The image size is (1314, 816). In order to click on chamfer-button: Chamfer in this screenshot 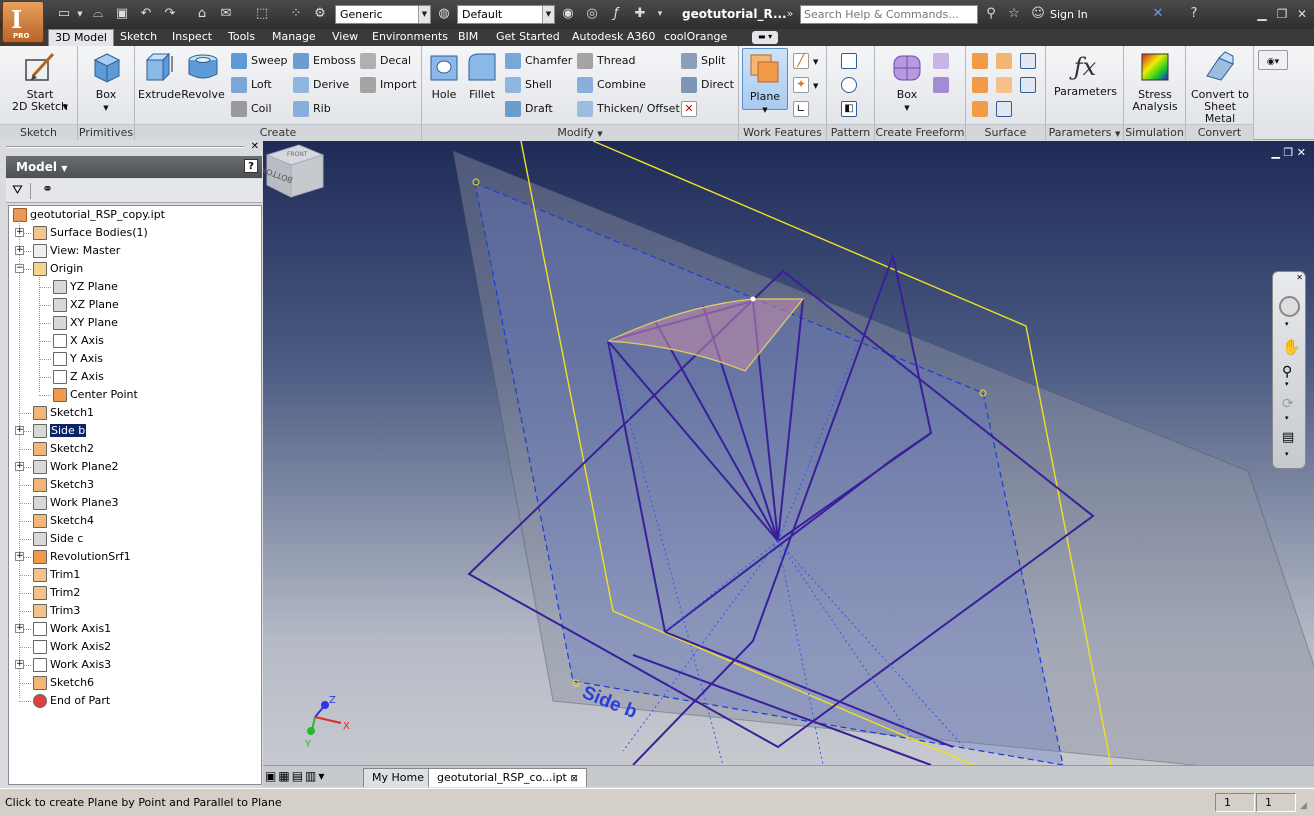, I will do `click(538, 61)`.